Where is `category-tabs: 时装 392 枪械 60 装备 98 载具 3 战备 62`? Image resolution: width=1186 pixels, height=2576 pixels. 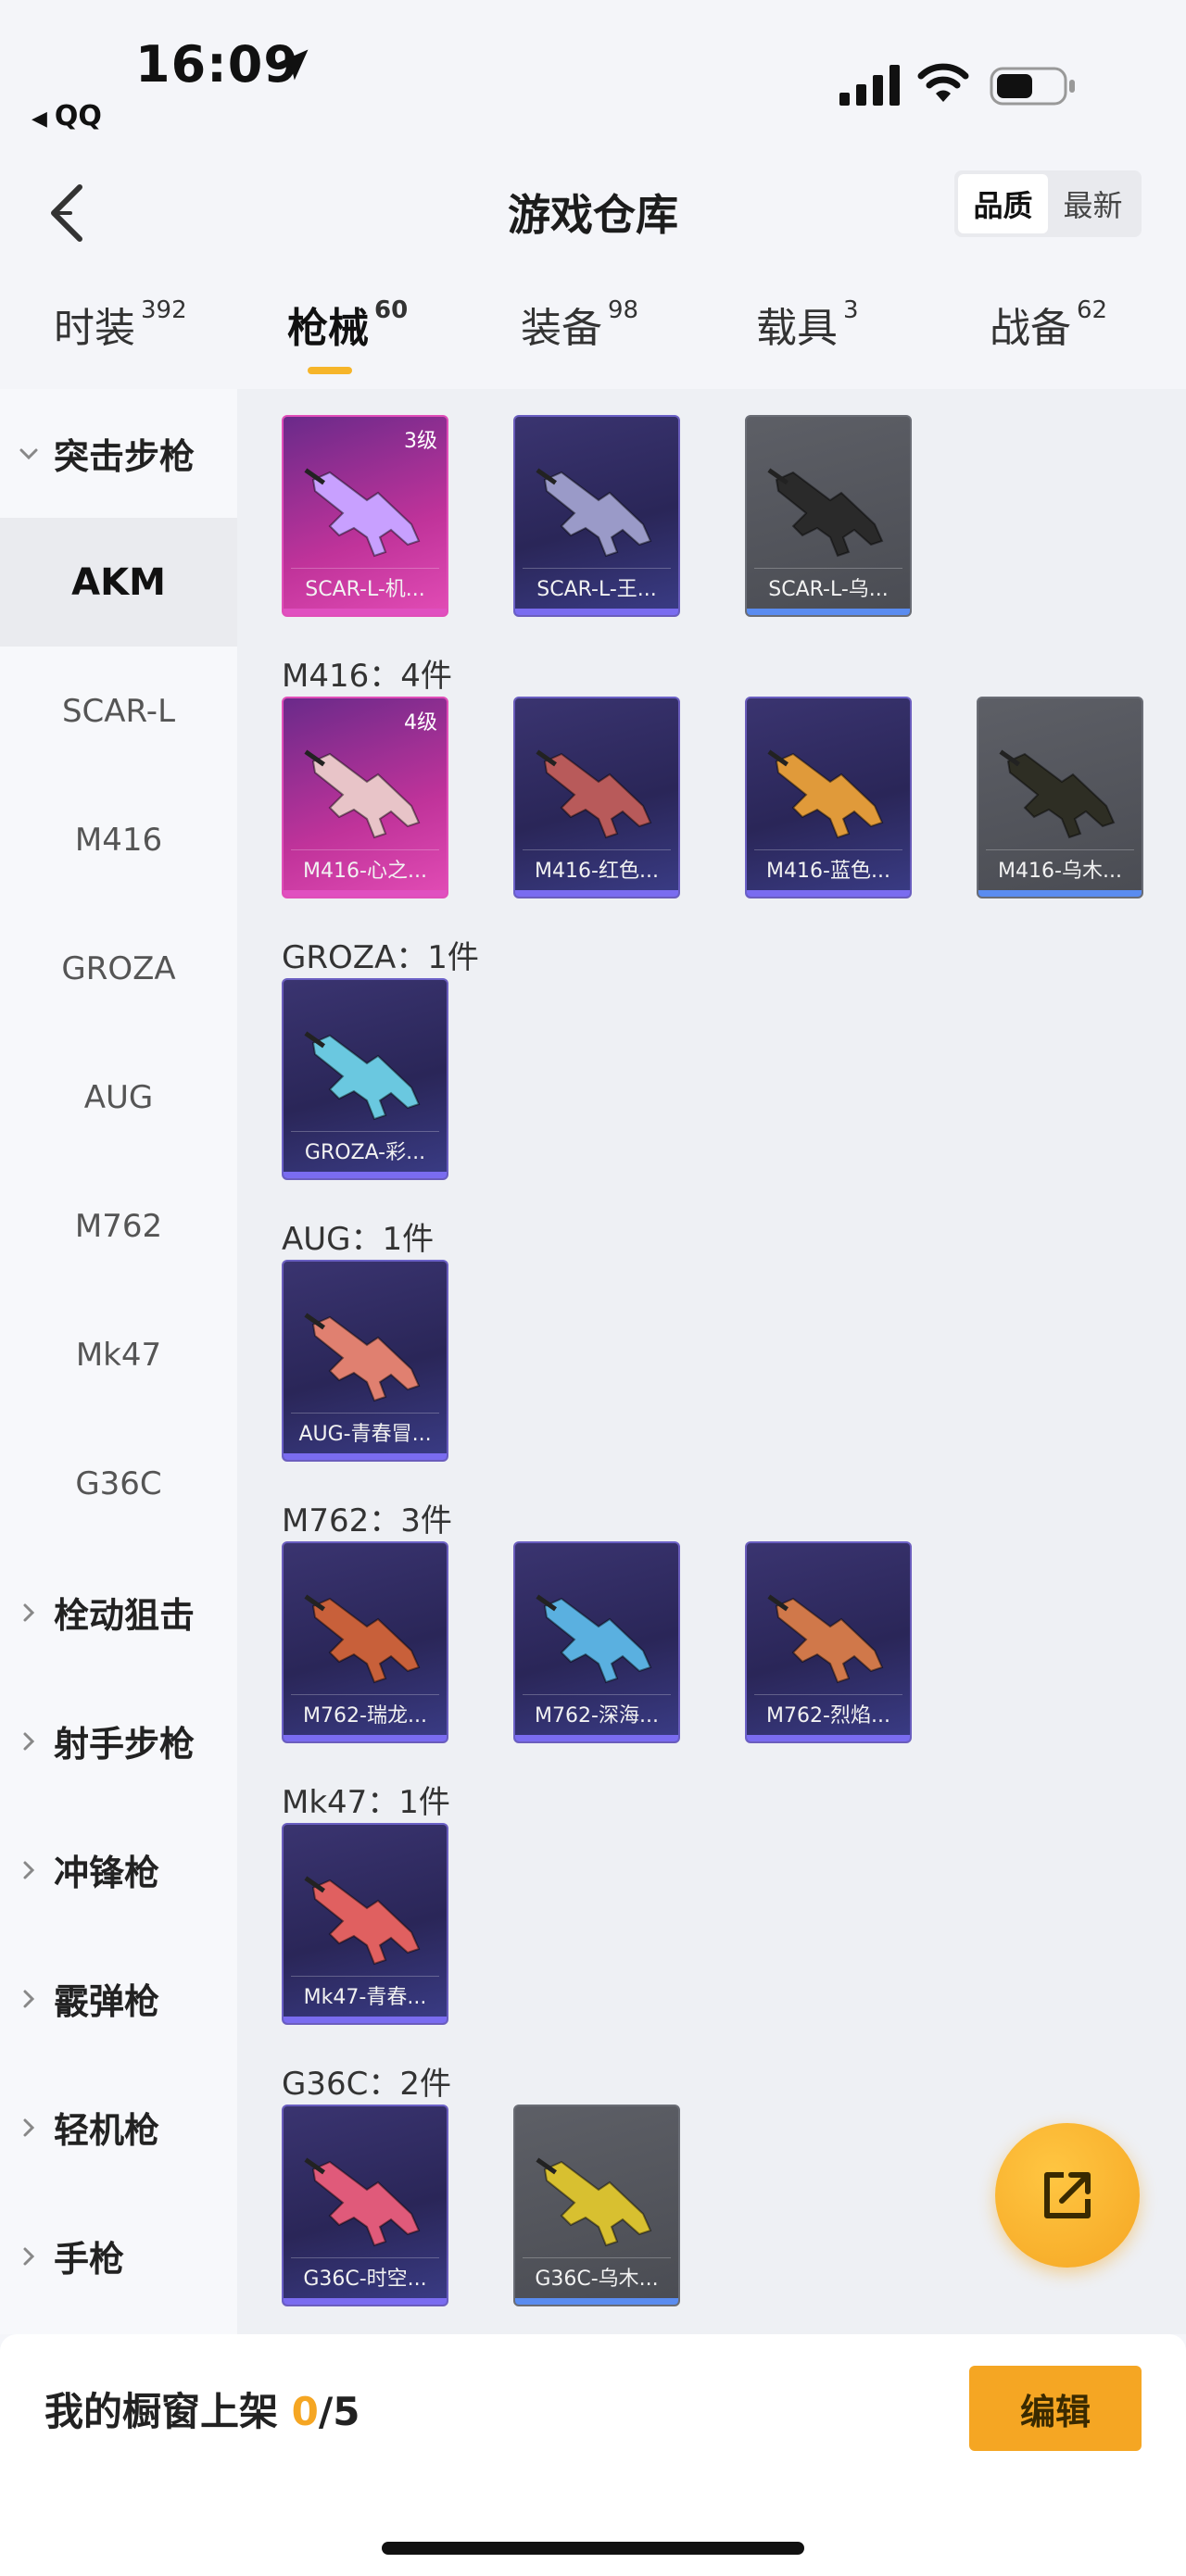
category-tabs: 时装 392 枪械 60 装备 98 载具 3 战备 62 is located at coordinates (593, 338).